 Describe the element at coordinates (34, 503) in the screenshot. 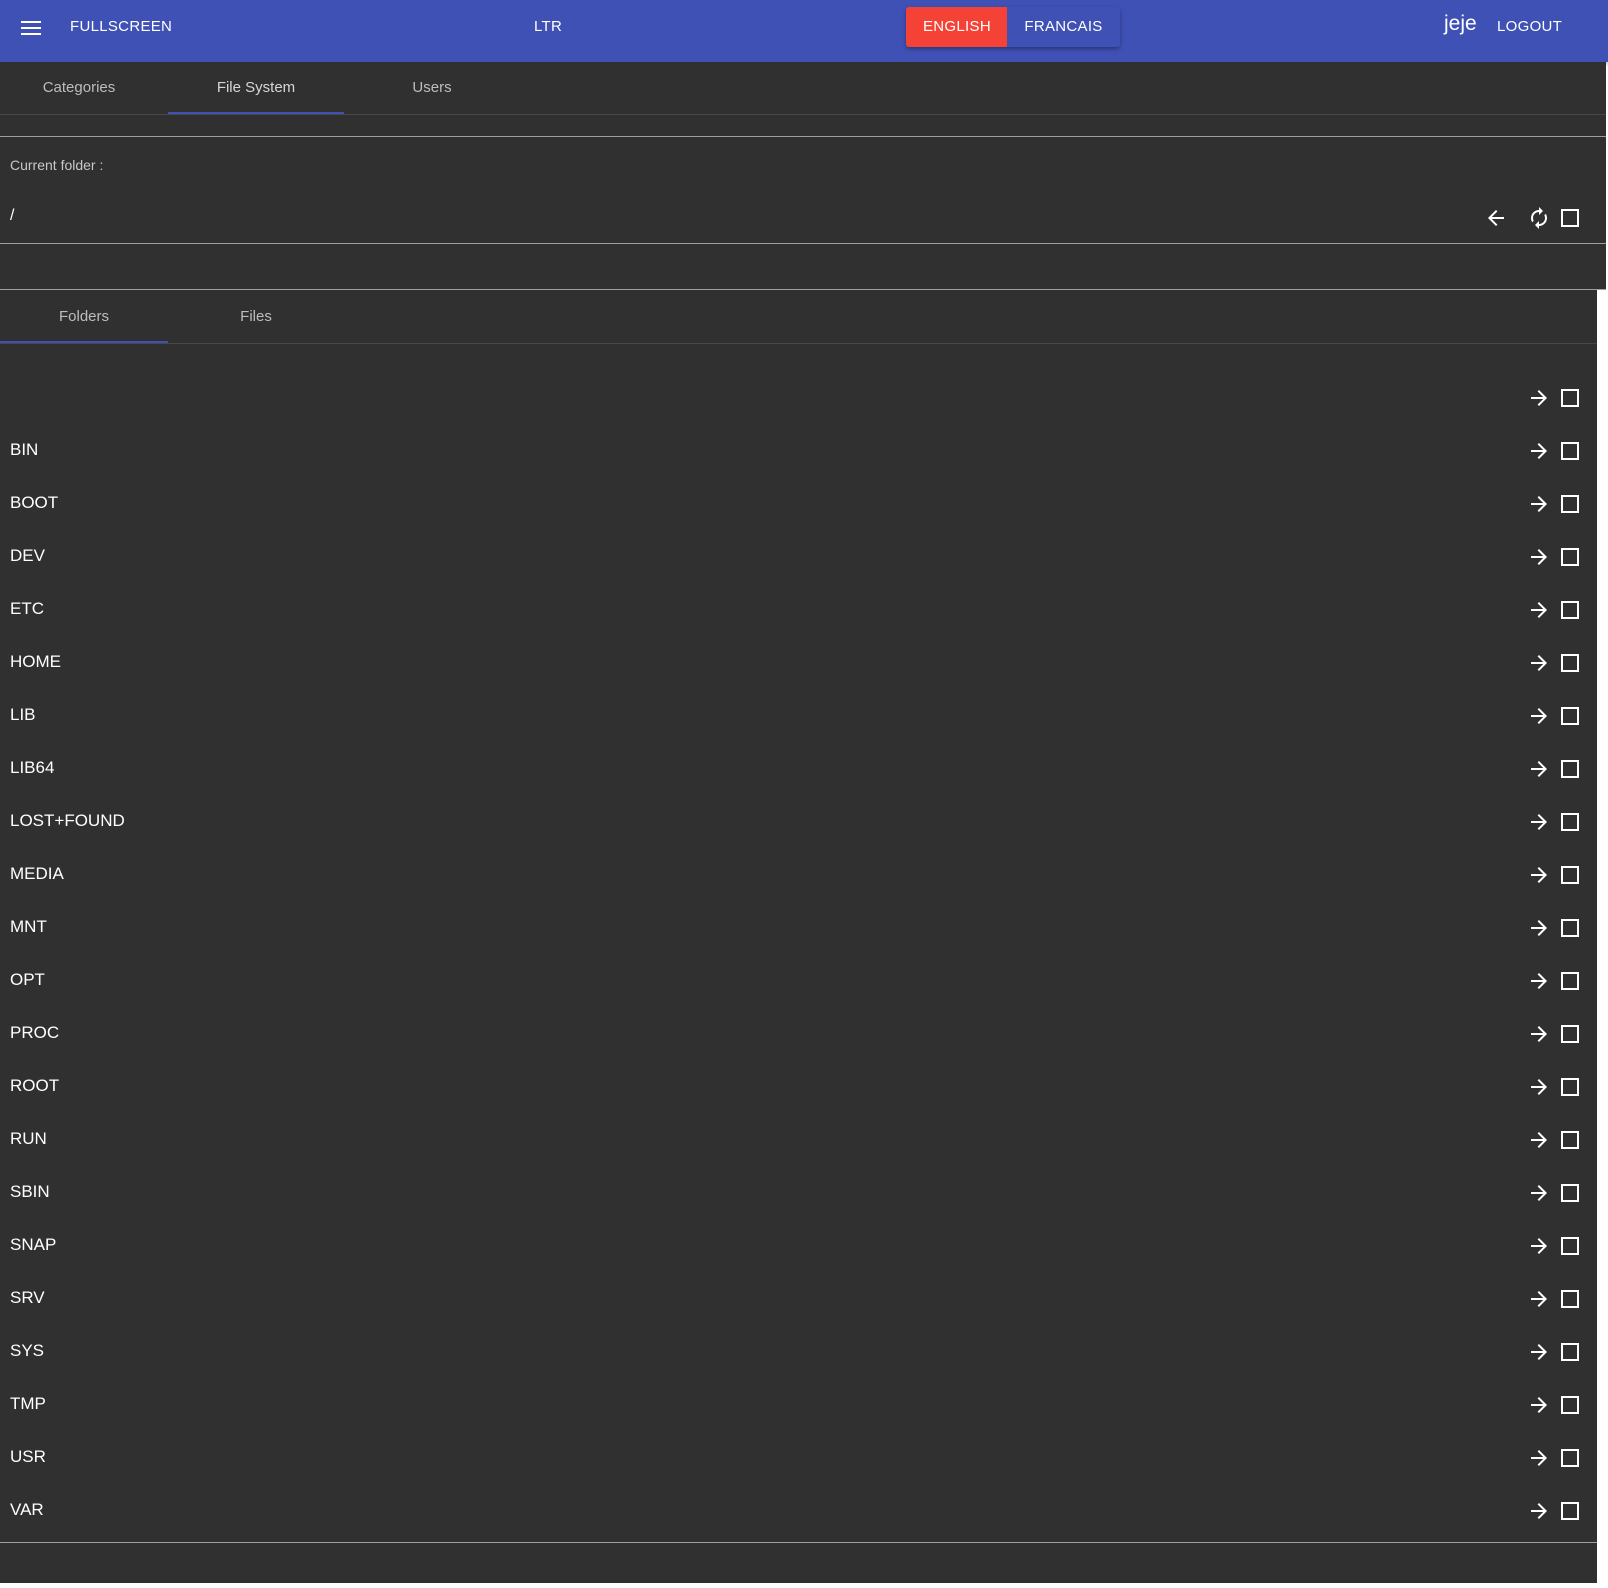

I see `folder-name: BOOT` at that location.